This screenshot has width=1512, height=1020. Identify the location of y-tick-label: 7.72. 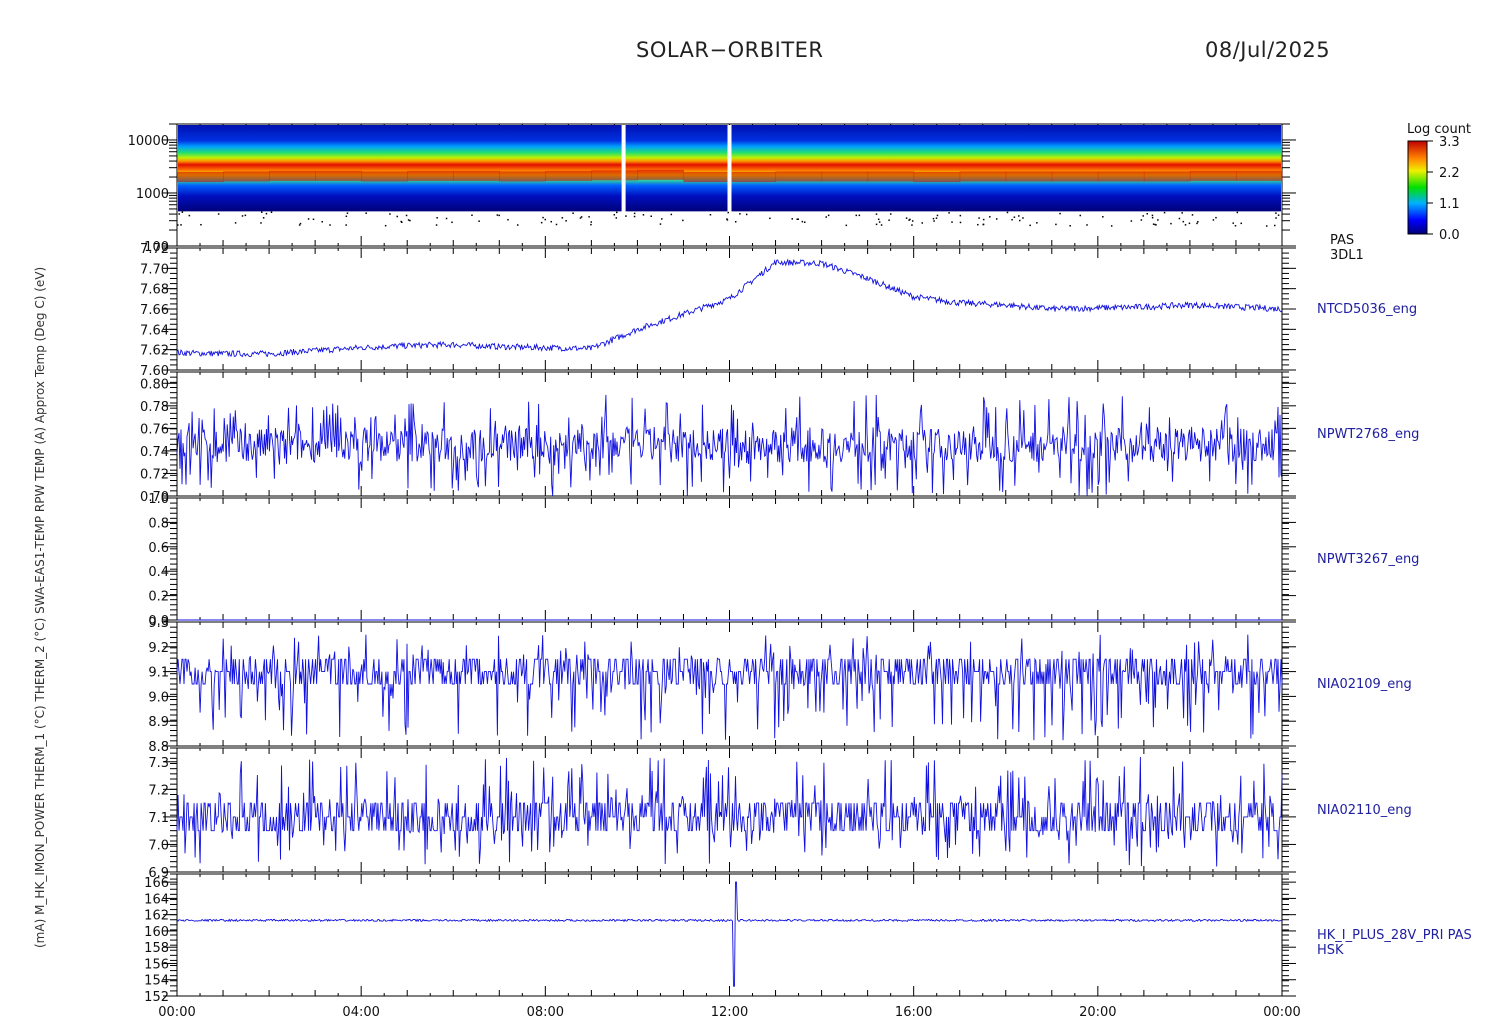
(154, 249).